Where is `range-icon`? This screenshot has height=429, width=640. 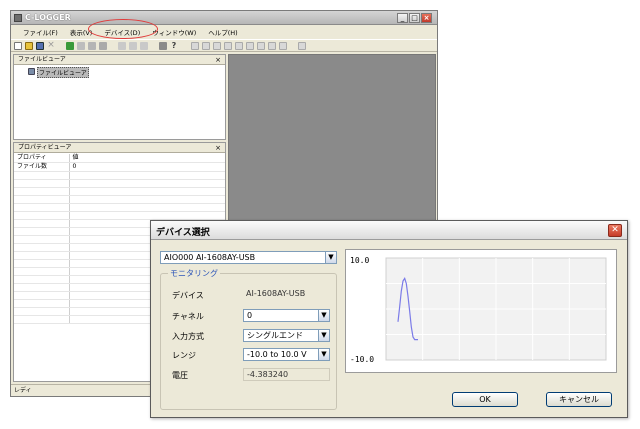 range-icon is located at coordinates (250, 46).